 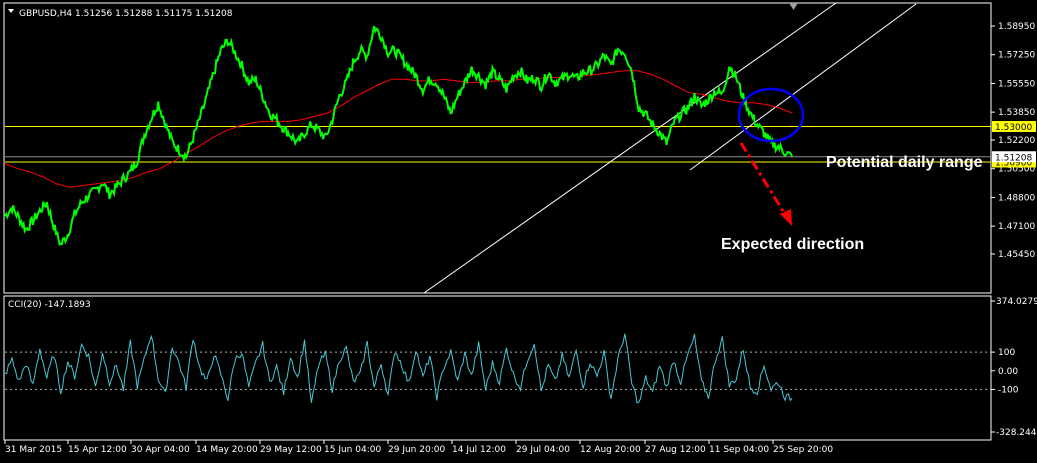 I want to click on scroll-marker-icon, so click(x=793, y=6).